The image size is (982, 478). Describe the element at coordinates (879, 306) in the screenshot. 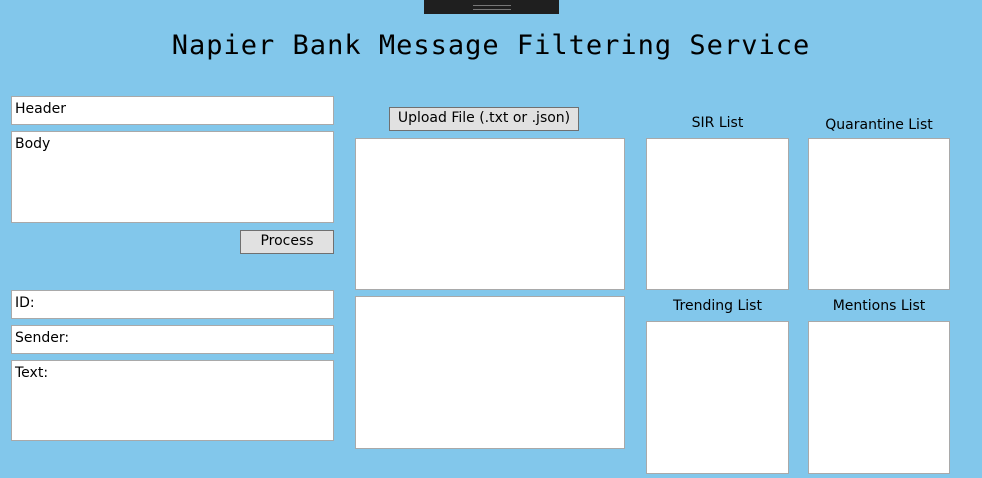

I see `mentions-list-label: Mentions List` at that location.